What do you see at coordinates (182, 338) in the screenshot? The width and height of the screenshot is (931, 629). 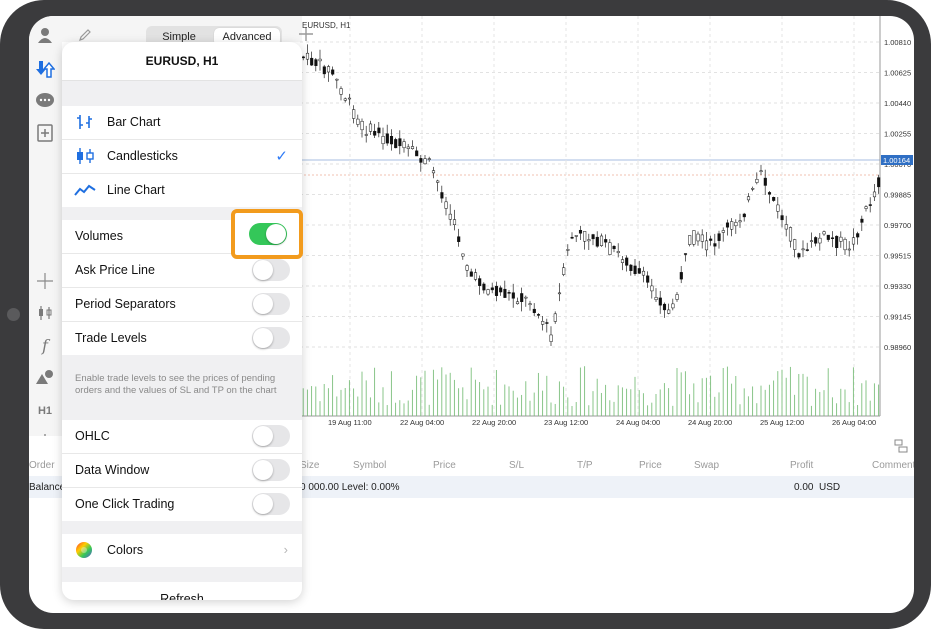 I see `trade-levels-row: Trade Levels` at bounding box center [182, 338].